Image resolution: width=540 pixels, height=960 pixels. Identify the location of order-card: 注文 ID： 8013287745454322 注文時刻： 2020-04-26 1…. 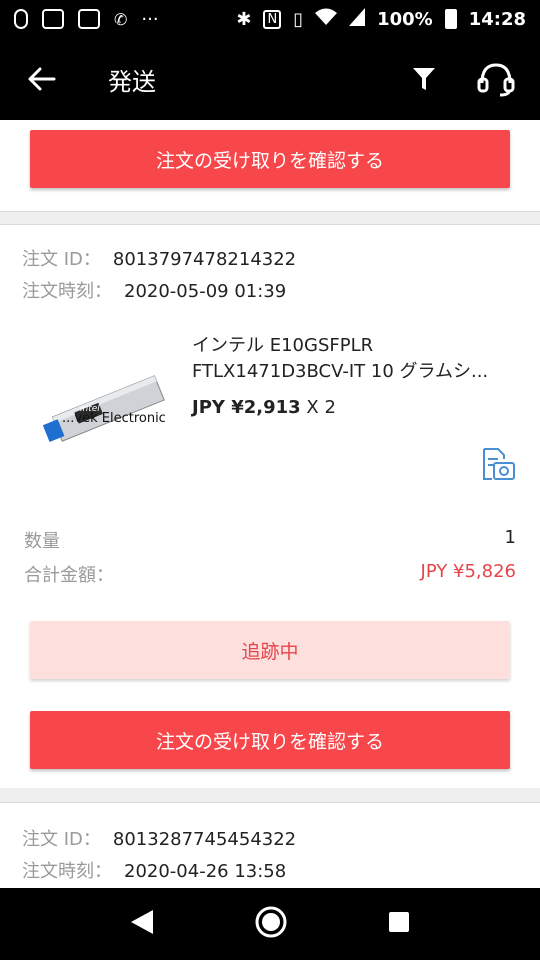
(270, 845).